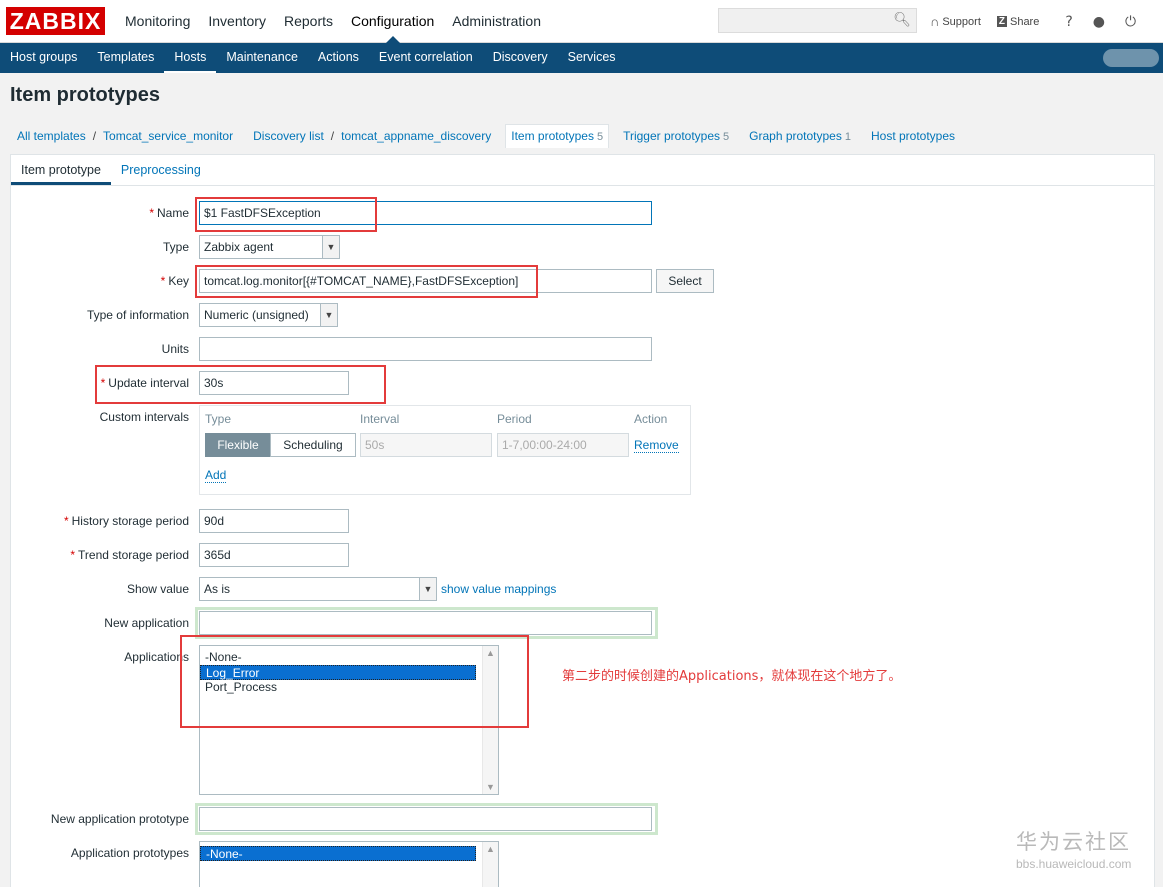 The height and width of the screenshot is (887, 1163). Describe the element at coordinates (274, 555) in the screenshot. I see `trend-storage-field: 365d` at that location.